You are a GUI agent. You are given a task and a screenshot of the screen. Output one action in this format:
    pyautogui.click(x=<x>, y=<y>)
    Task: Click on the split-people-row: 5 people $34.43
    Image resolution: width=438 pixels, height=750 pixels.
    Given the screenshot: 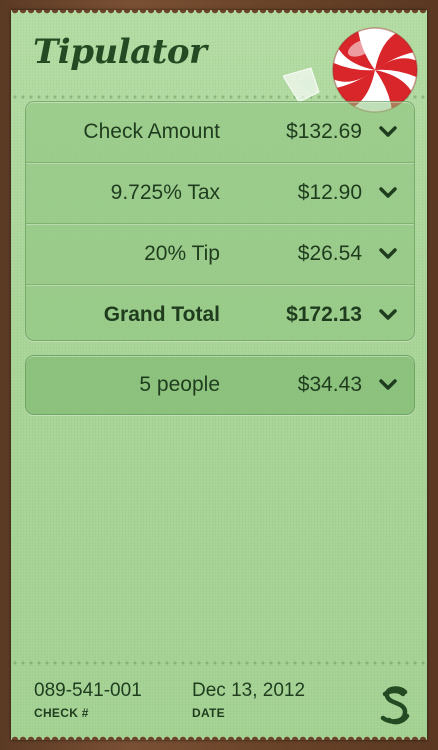 What is the action you would take?
    pyautogui.click(x=220, y=385)
    